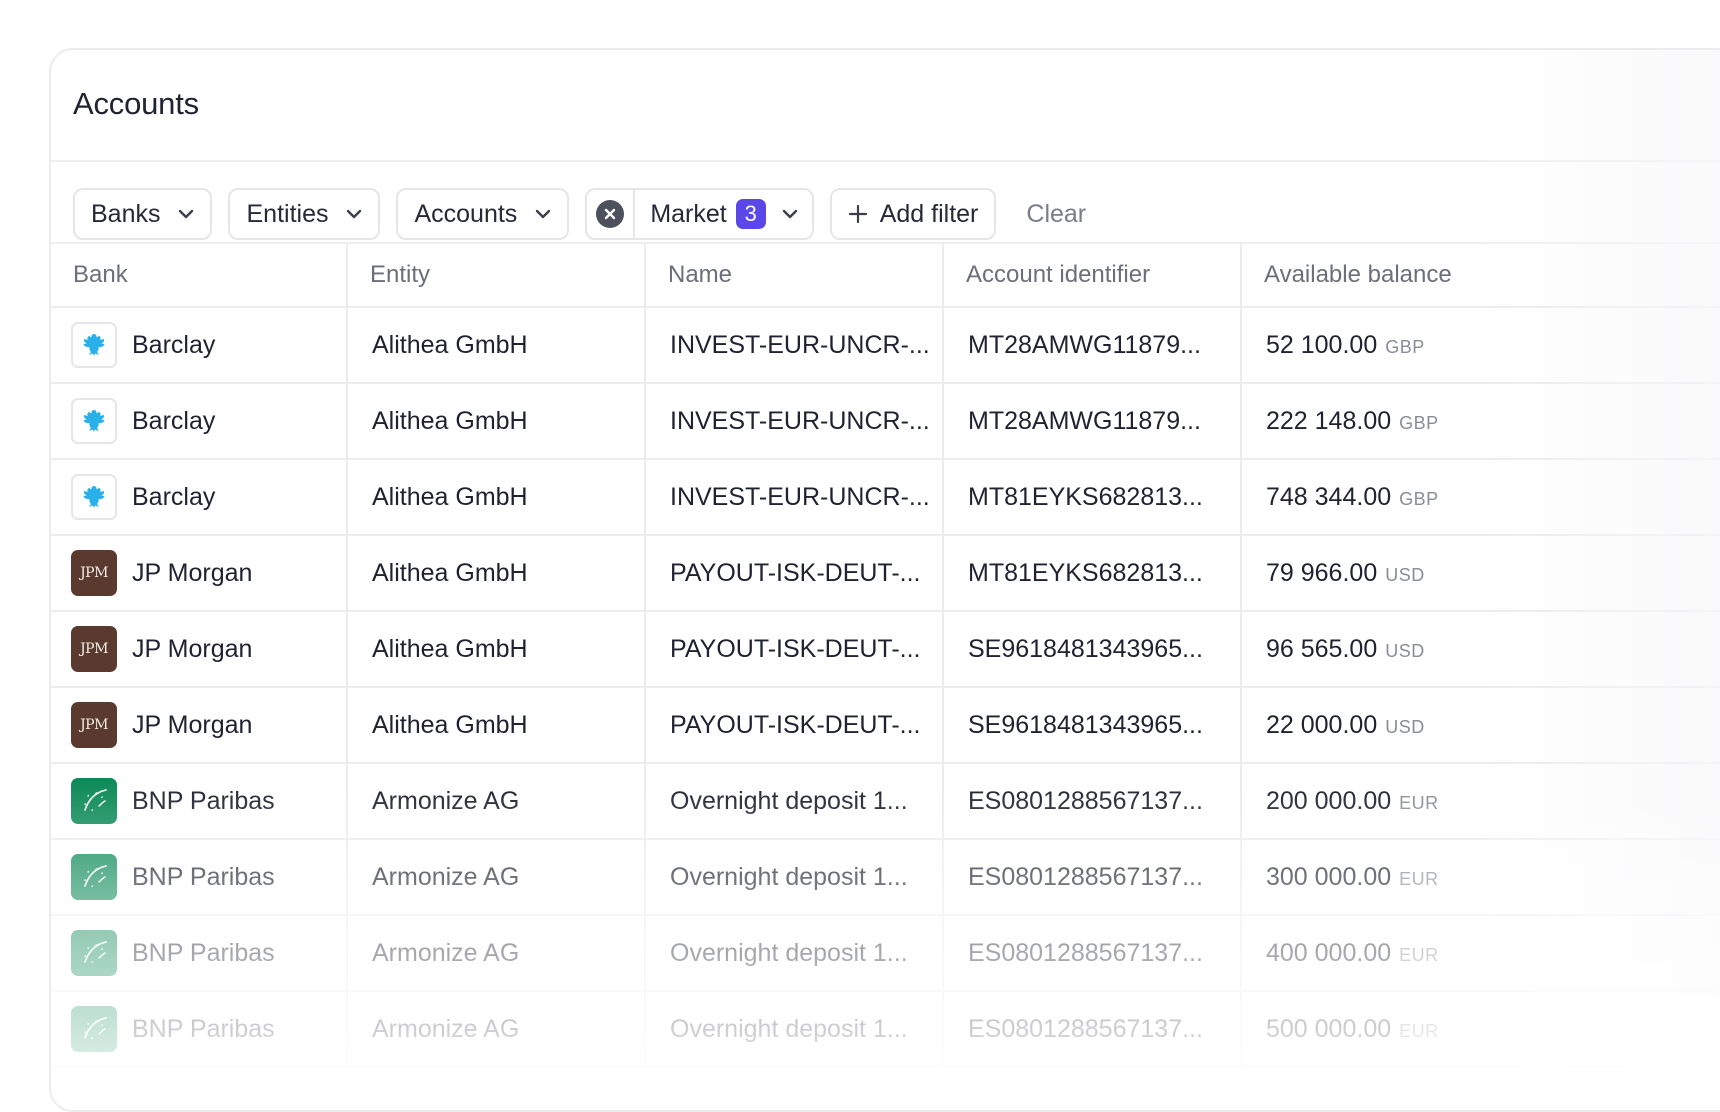 The width and height of the screenshot is (1720, 1112). I want to click on balance-amount: 96 565.00, so click(1322, 648).